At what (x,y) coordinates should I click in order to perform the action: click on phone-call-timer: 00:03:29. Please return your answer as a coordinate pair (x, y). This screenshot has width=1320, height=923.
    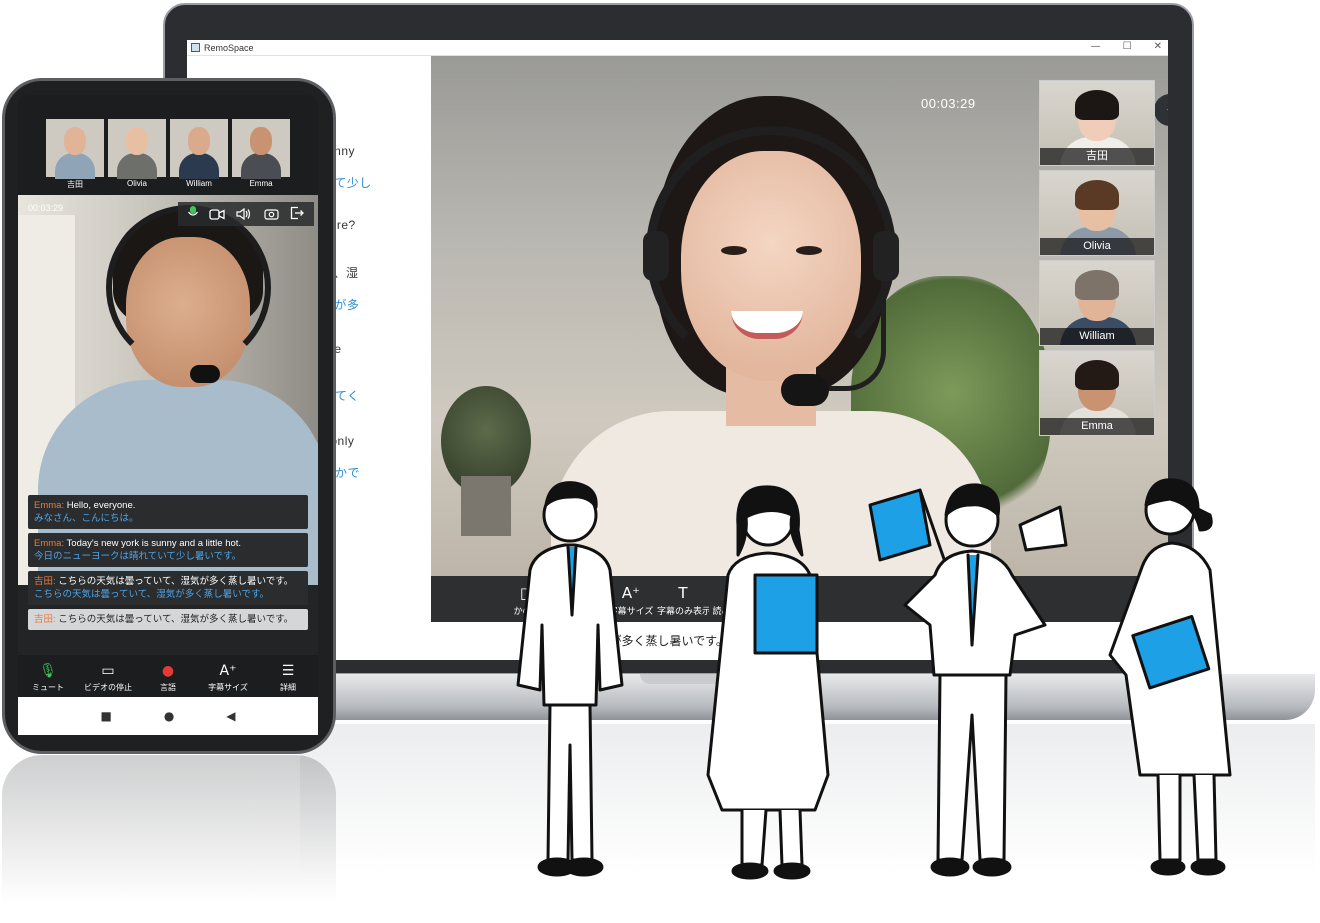
    Looking at the image, I should click on (46, 208).